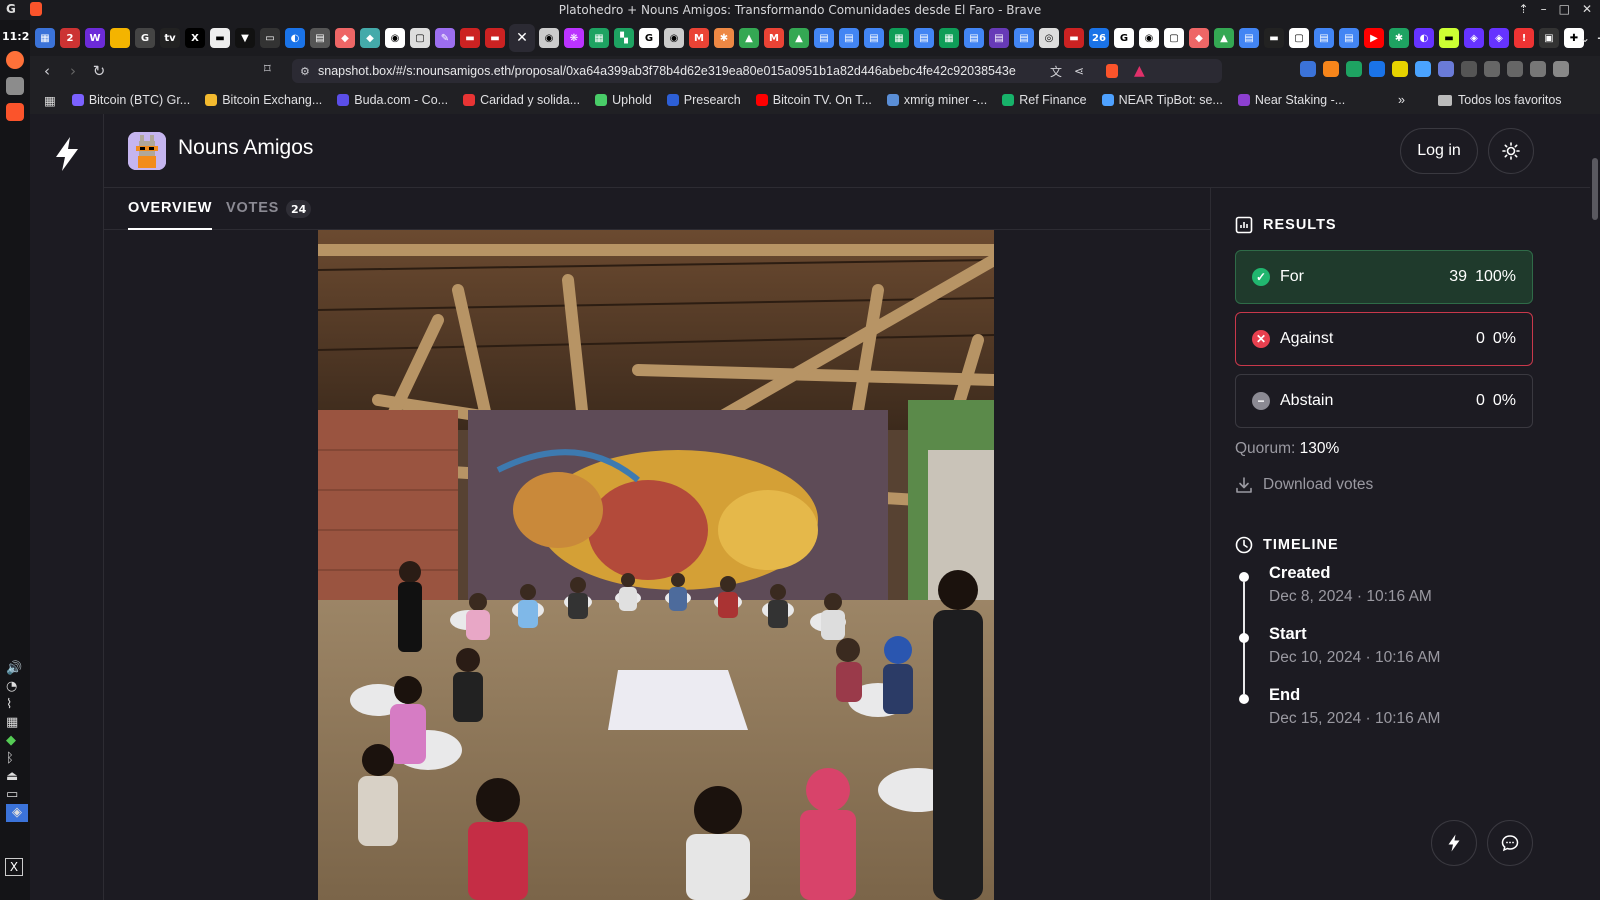  I want to click on brave-icon, so click(15, 112).